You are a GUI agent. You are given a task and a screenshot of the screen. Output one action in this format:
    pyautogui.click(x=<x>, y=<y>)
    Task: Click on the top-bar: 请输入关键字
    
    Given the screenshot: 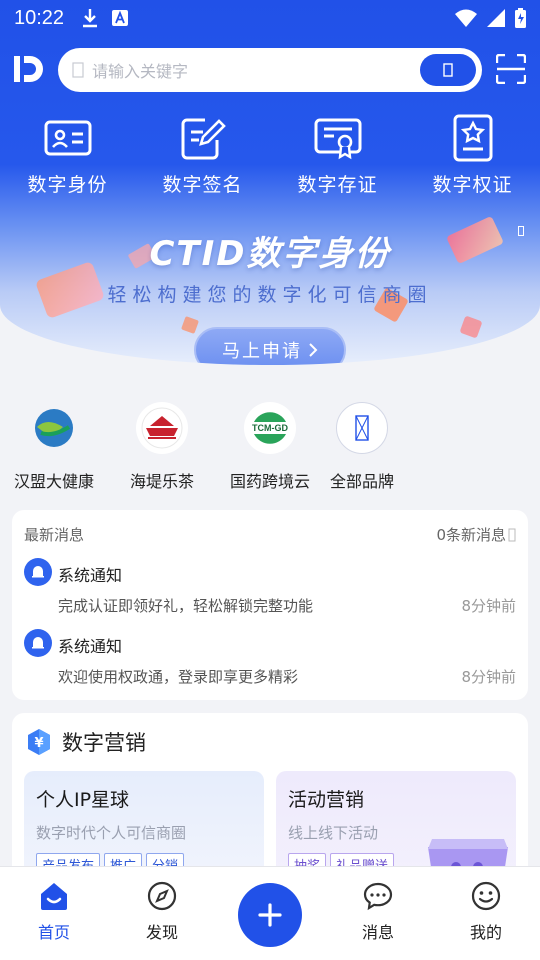 What is the action you would take?
    pyautogui.click(x=270, y=70)
    